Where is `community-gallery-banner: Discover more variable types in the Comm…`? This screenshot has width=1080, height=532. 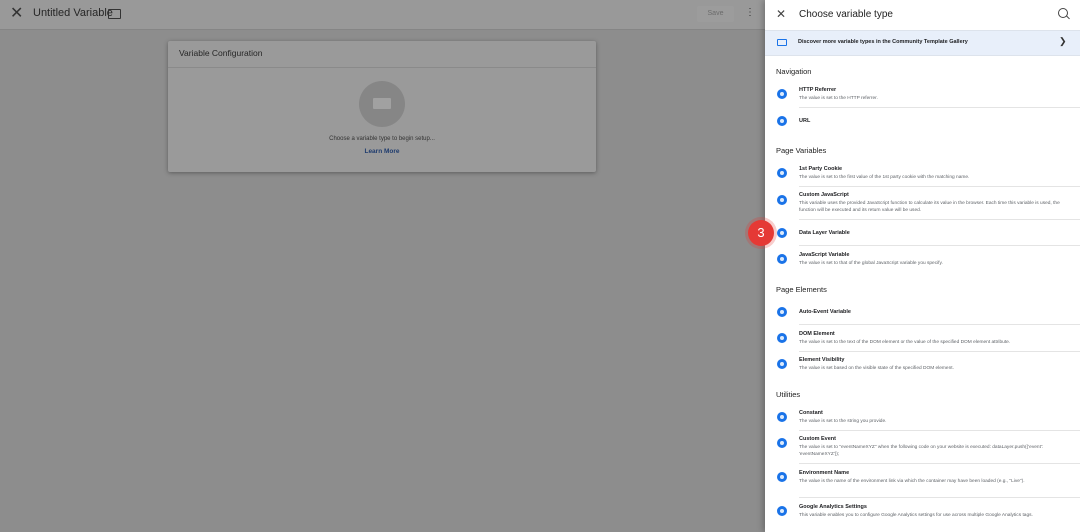
community-gallery-banner: Discover more variable types in the Comm… is located at coordinates (922, 43).